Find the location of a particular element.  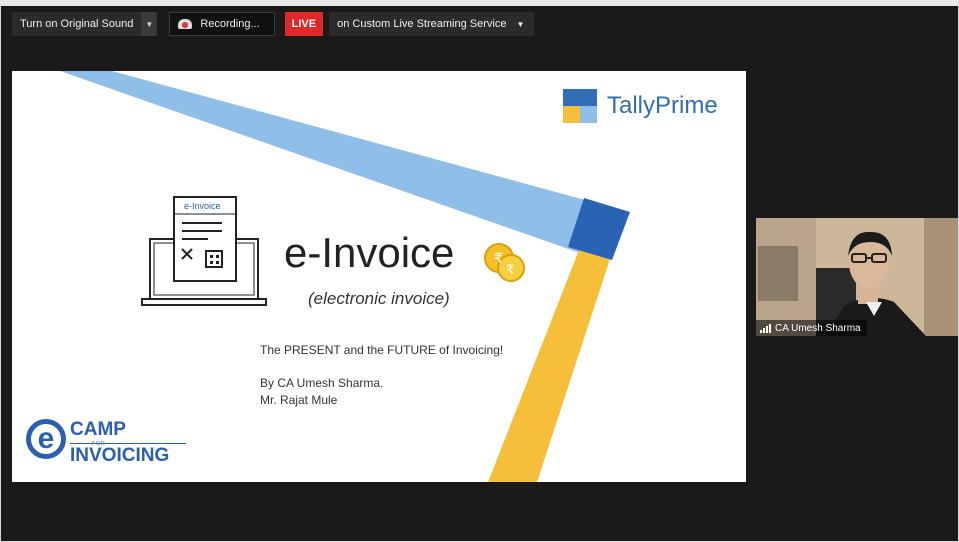

laptop-invoice-icon: e-Invoice is located at coordinates (204, 251).